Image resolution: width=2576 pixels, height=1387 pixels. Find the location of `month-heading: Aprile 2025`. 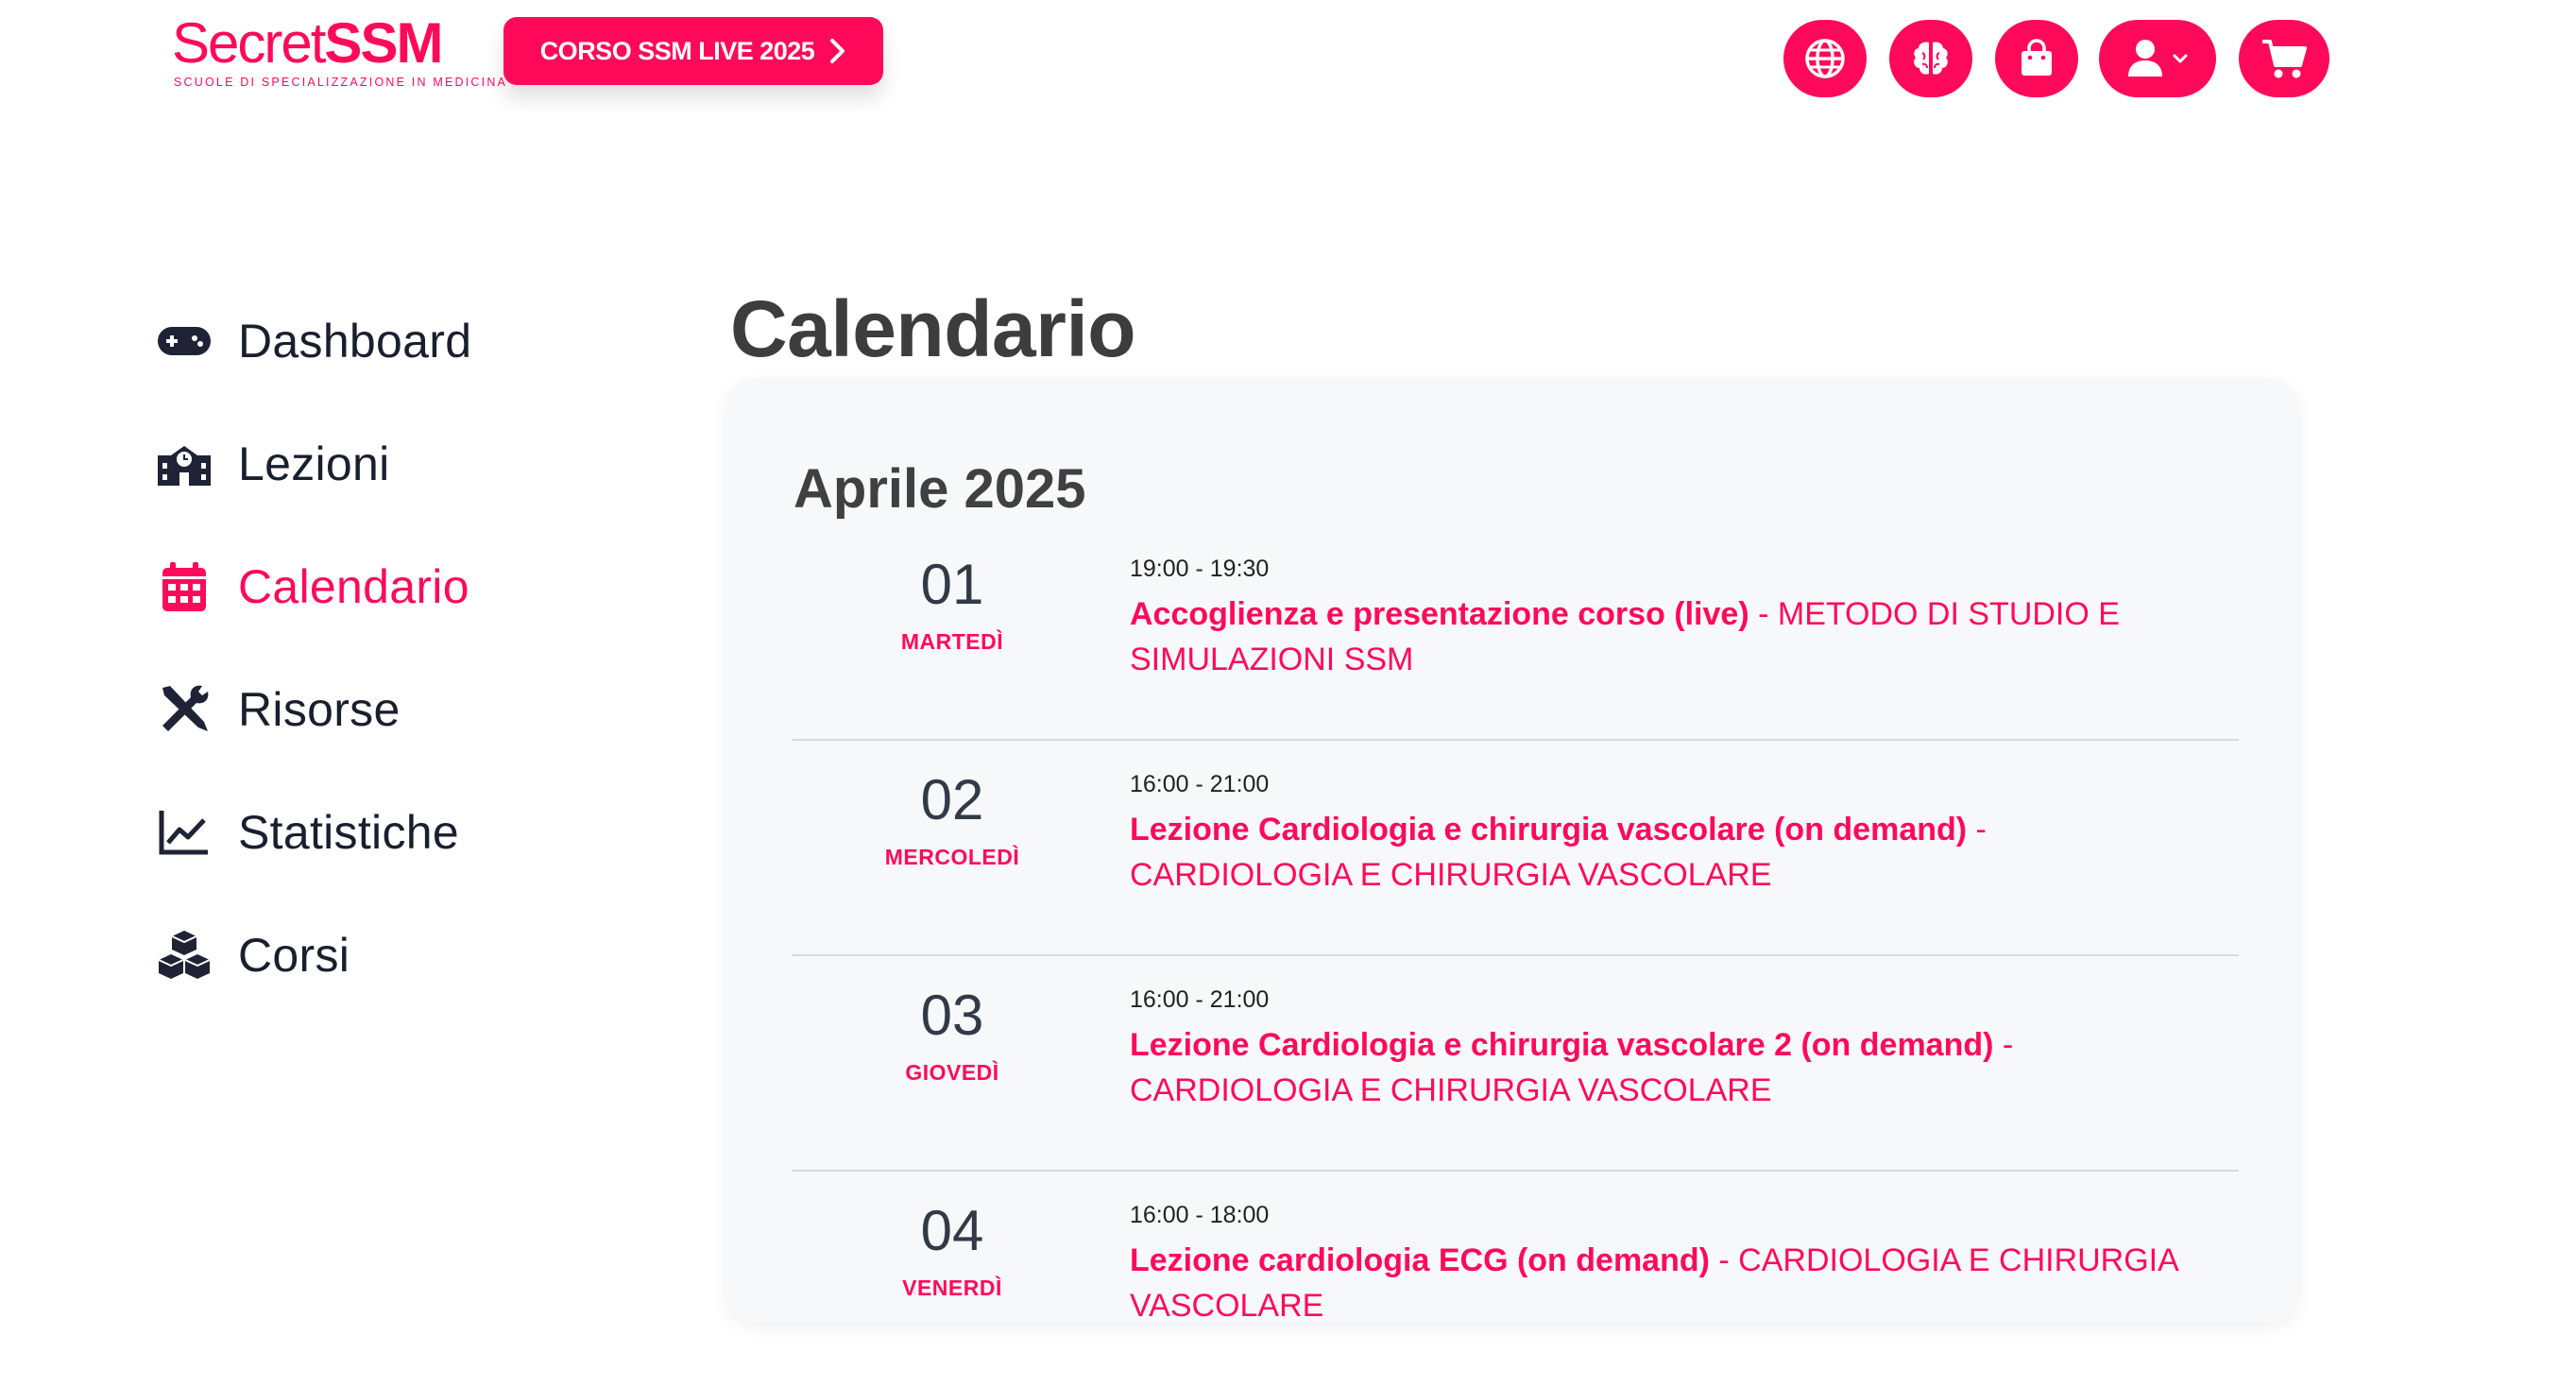

month-heading: Aprile 2025 is located at coordinates (940, 489).